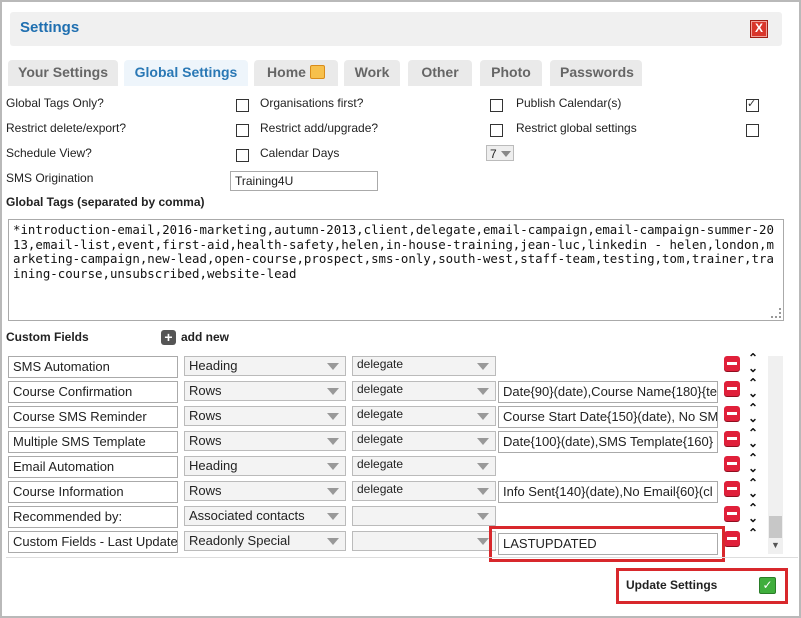  What do you see at coordinates (776, 313) in the screenshot?
I see `resize-handle-icon` at bounding box center [776, 313].